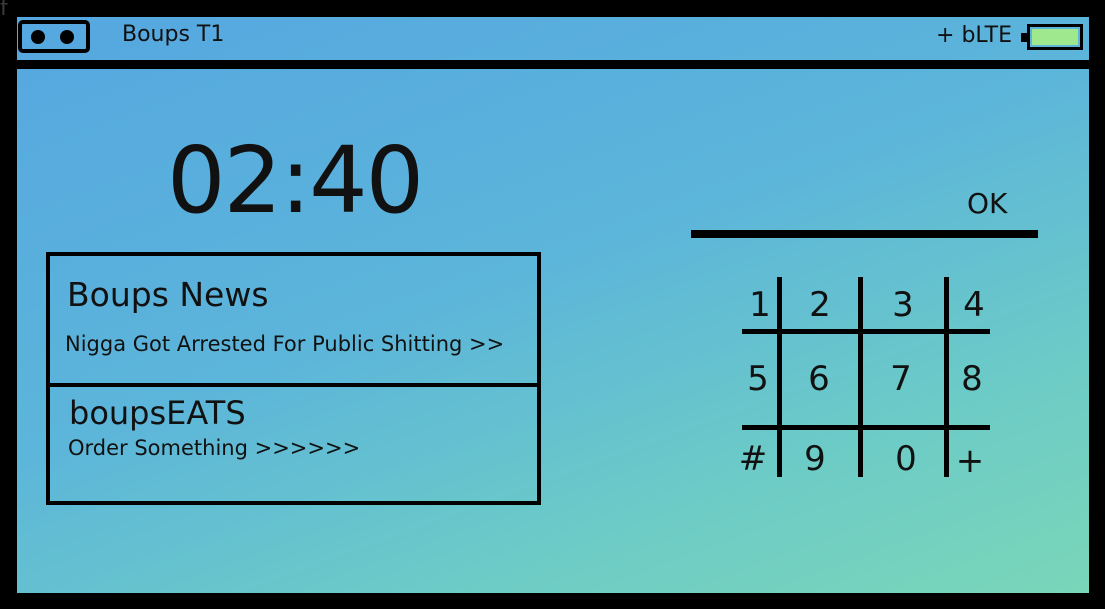  What do you see at coordinates (1024, 37) in the screenshot?
I see `battery-tip` at bounding box center [1024, 37].